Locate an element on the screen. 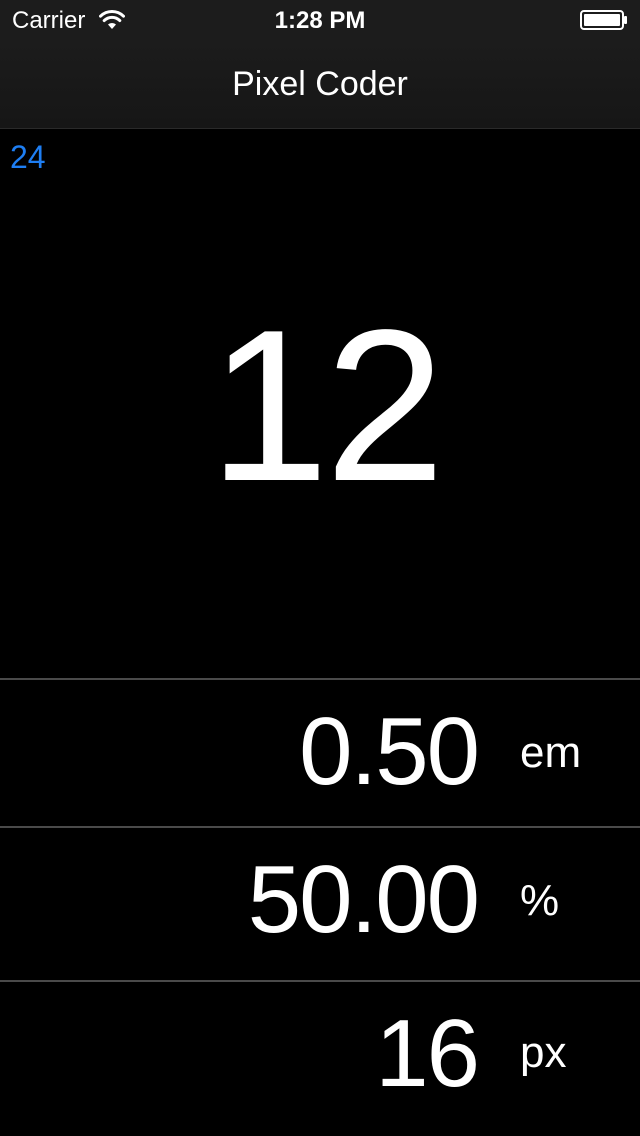 The width and height of the screenshot is (640, 1136). page-title: Pixel Coder is located at coordinates (320, 84).